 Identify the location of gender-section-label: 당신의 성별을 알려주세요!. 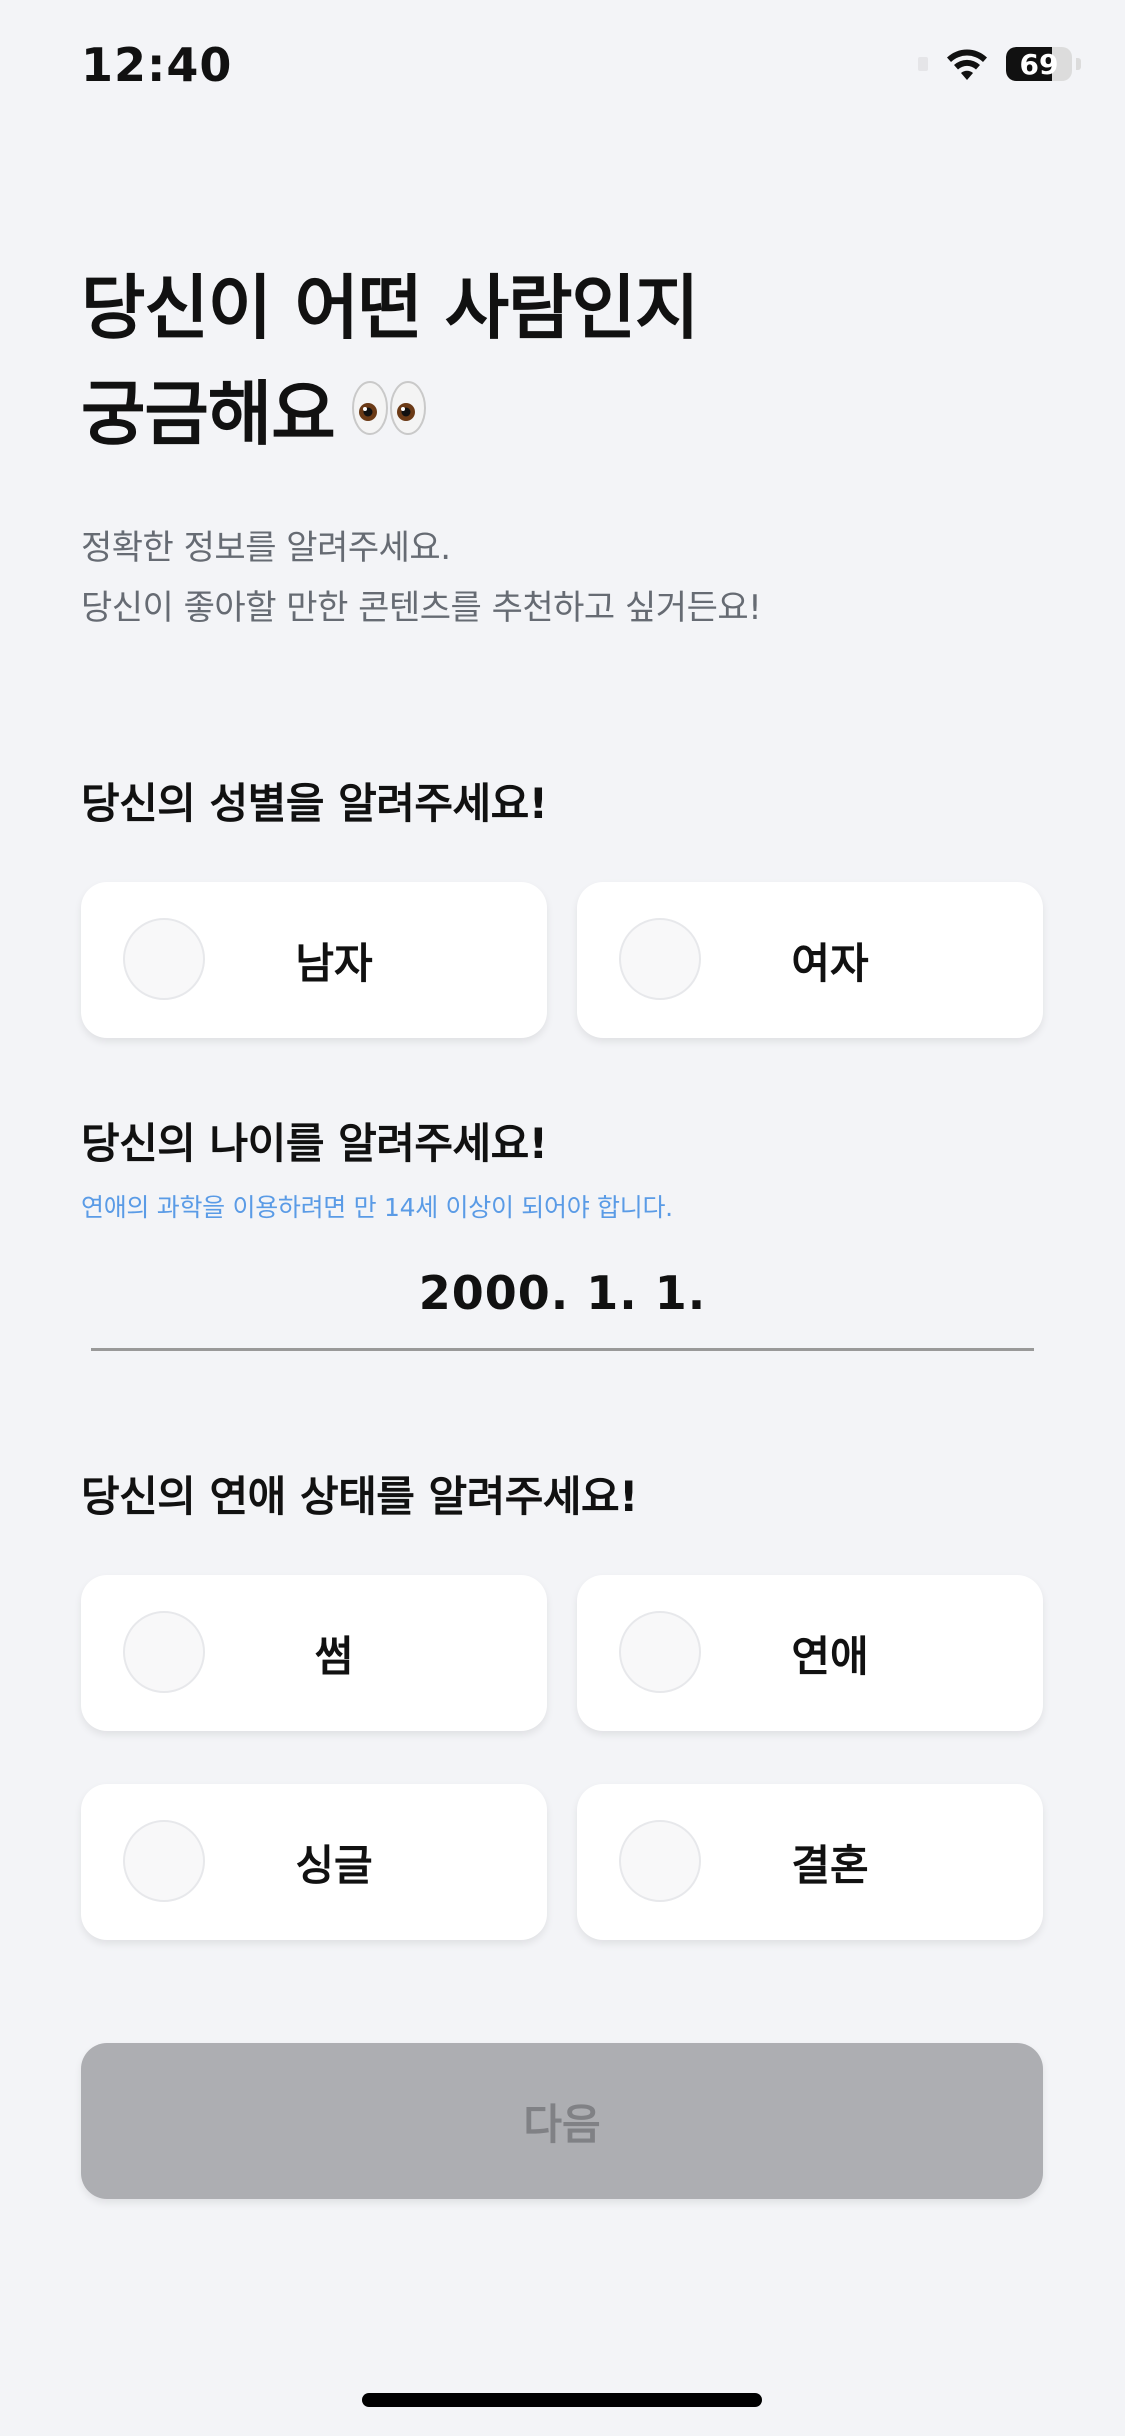
(314, 803).